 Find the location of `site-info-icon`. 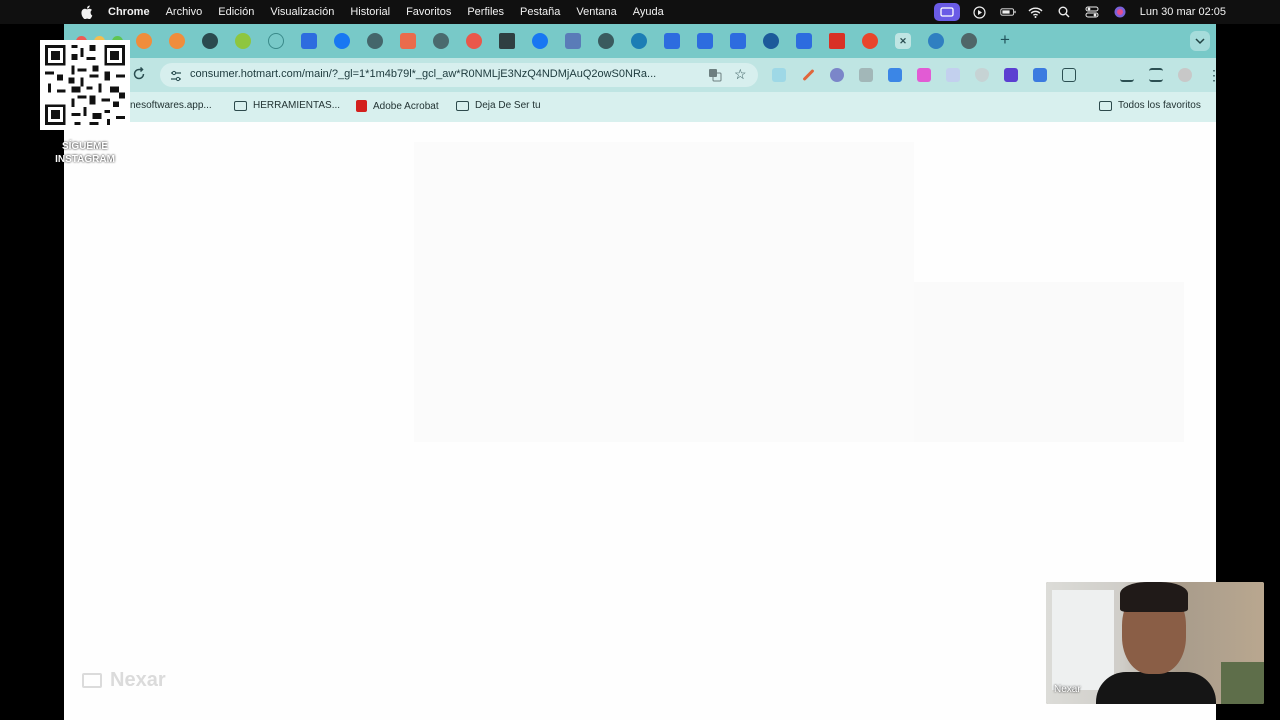

site-info-icon is located at coordinates (176, 75).